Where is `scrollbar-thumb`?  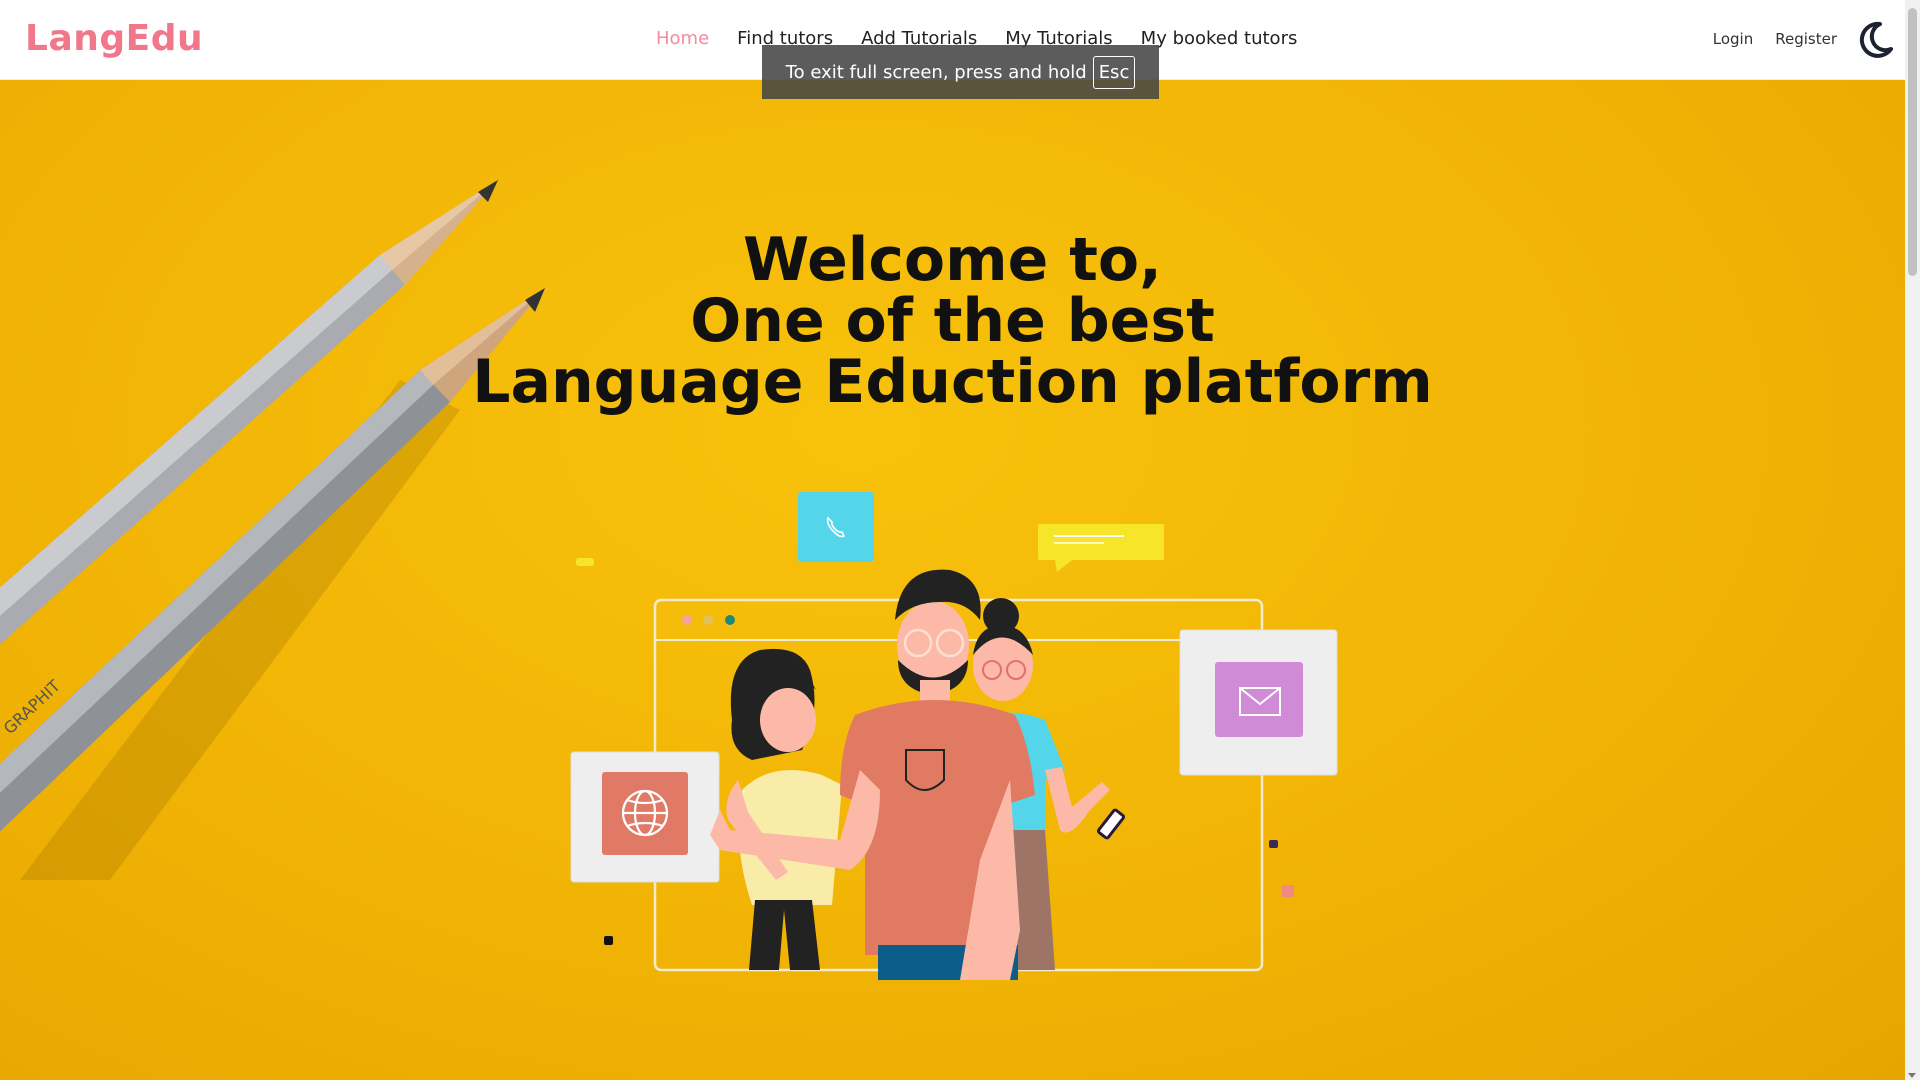
scrollbar-thumb is located at coordinates (1912, 142).